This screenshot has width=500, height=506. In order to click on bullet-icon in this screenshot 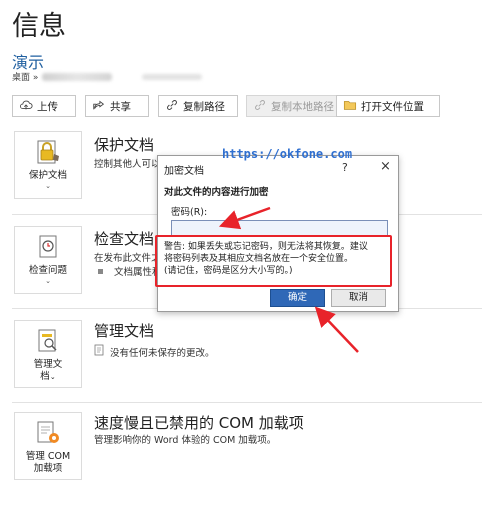, I will do `click(100, 271)`.